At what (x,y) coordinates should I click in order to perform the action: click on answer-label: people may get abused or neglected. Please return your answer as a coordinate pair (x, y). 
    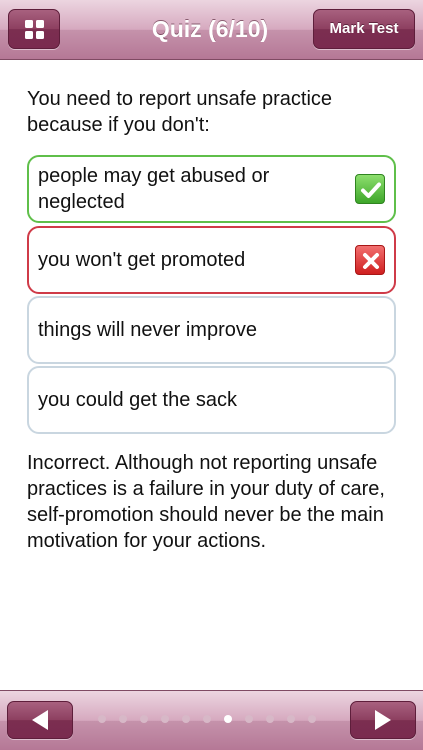
    Looking at the image, I should click on (154, 189).